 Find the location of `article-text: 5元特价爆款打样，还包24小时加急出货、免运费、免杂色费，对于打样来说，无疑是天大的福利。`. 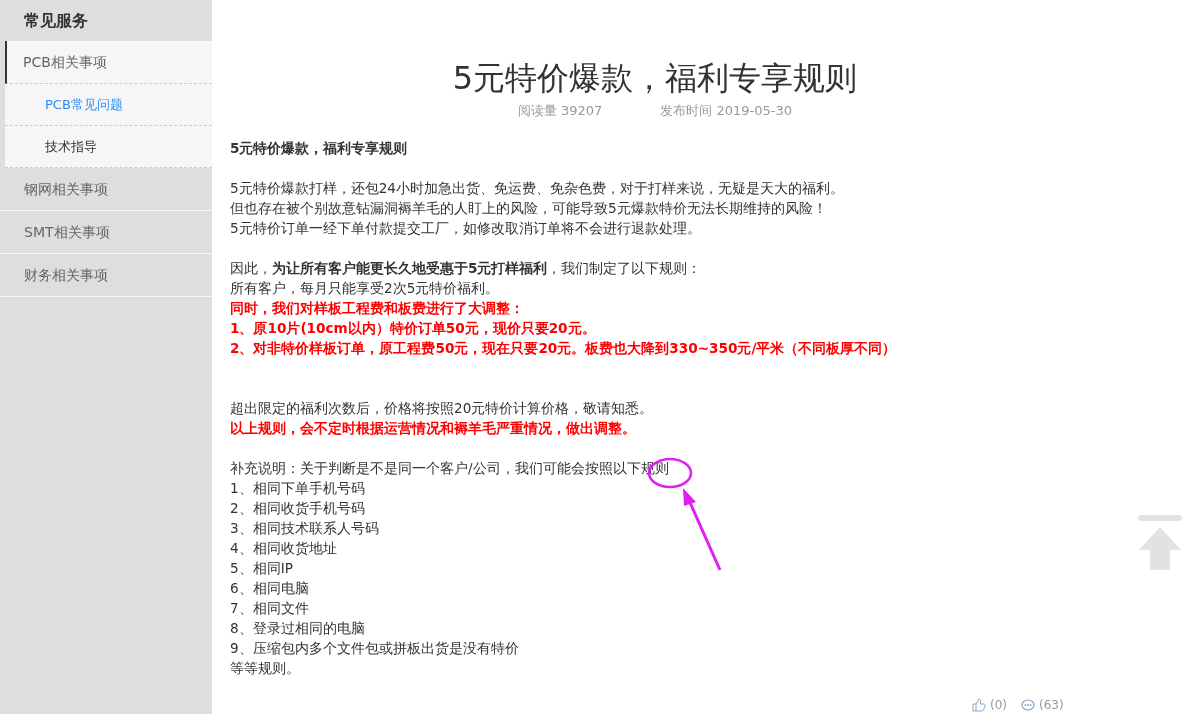

article-text: 5元特价爆款打样，还包24小时加急出货、免运费、免杂色费，对于打样来说，无疑是天大的福利。 is located at coordinates (537, 188).